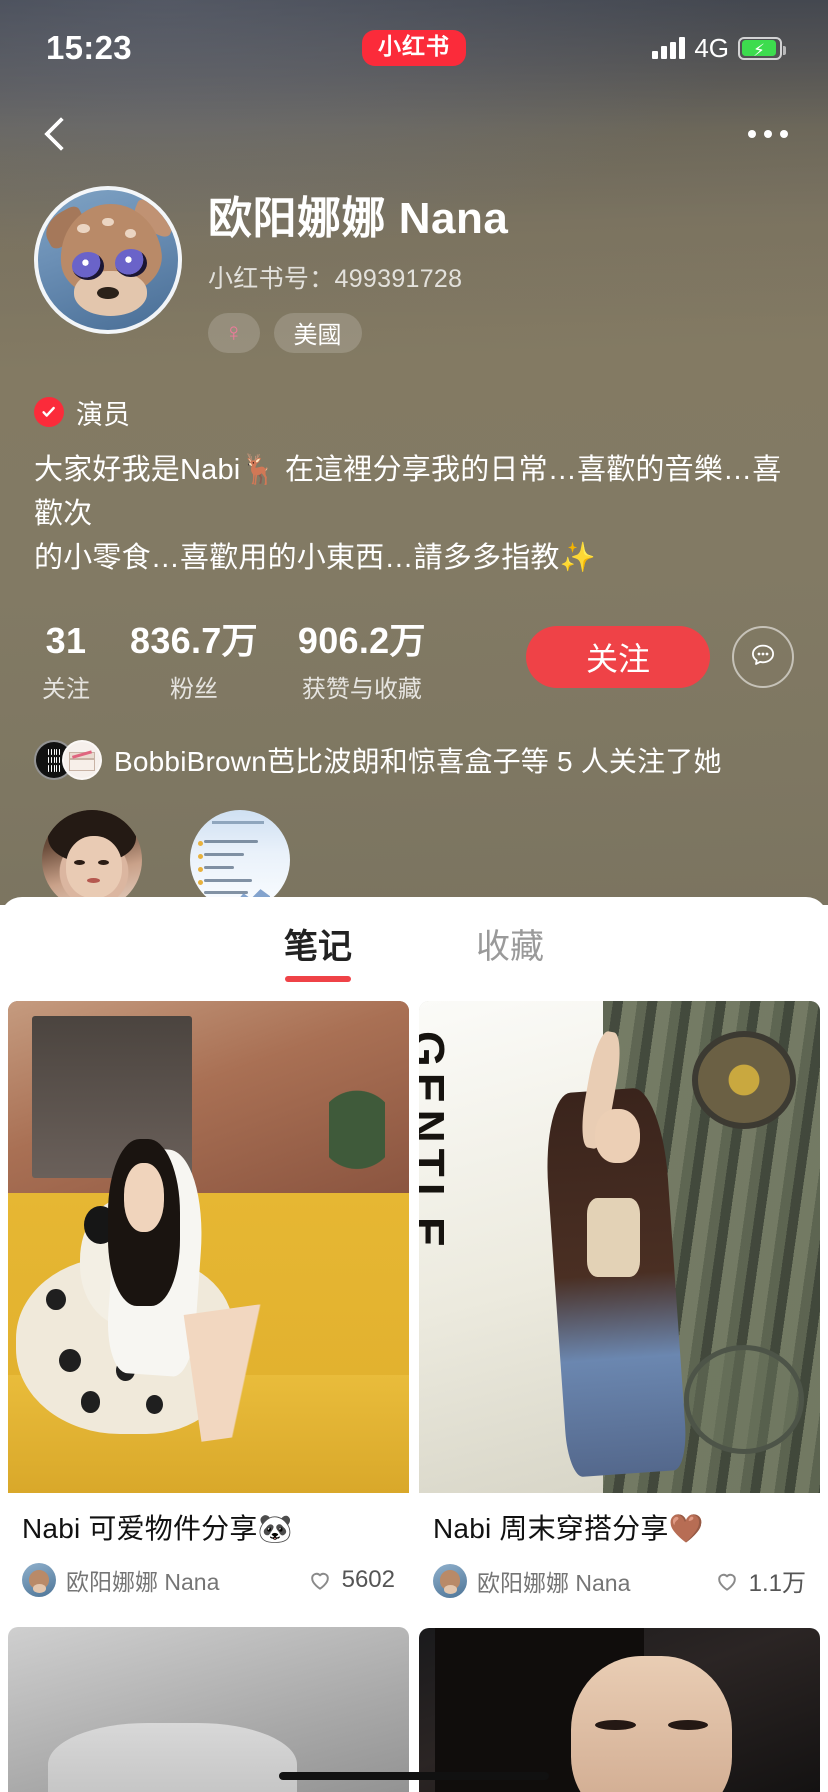 This screenshot has width=828, height=1792. What do you see at coordinates (193, 690) in the screenshot?
I see `stat-followers-label: 粉丝` at bounding box center [193, 690].